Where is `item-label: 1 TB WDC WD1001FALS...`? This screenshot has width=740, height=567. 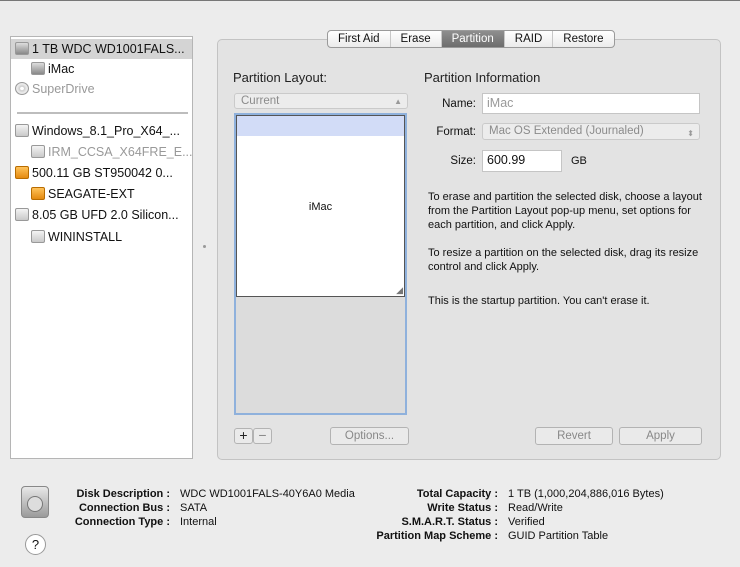 item-label: 1 TB WDC WD1001FALS... is located at coordinates (108, 49).